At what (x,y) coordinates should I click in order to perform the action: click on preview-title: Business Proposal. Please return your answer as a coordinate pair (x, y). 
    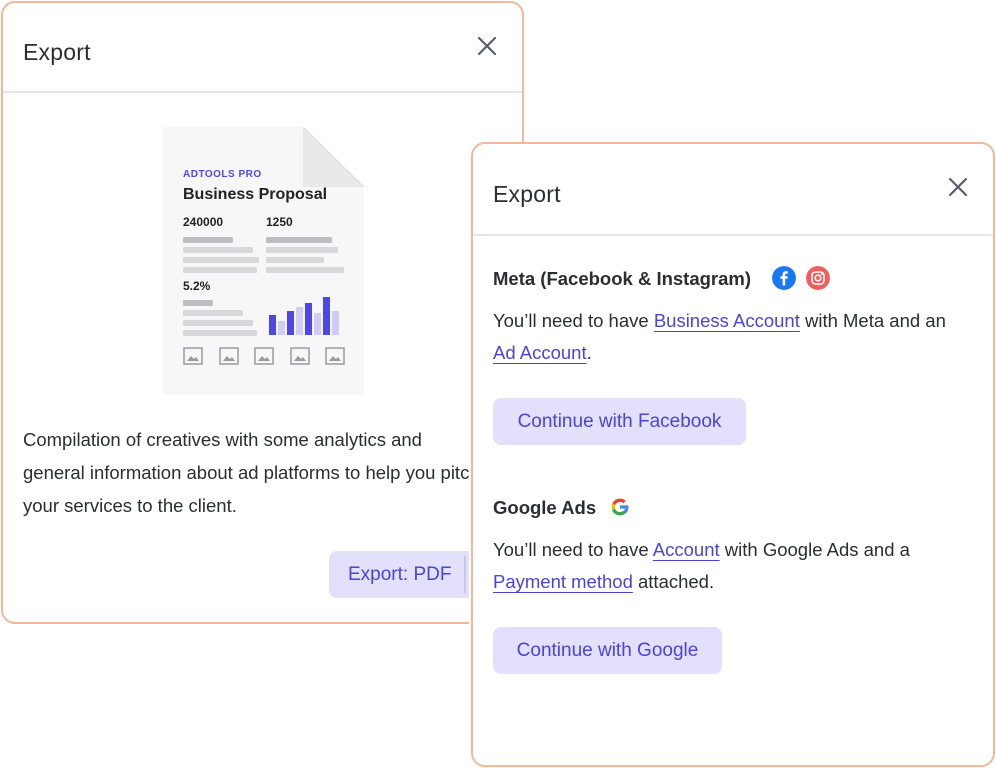
    Looking at the image, I should click on (255, 194).